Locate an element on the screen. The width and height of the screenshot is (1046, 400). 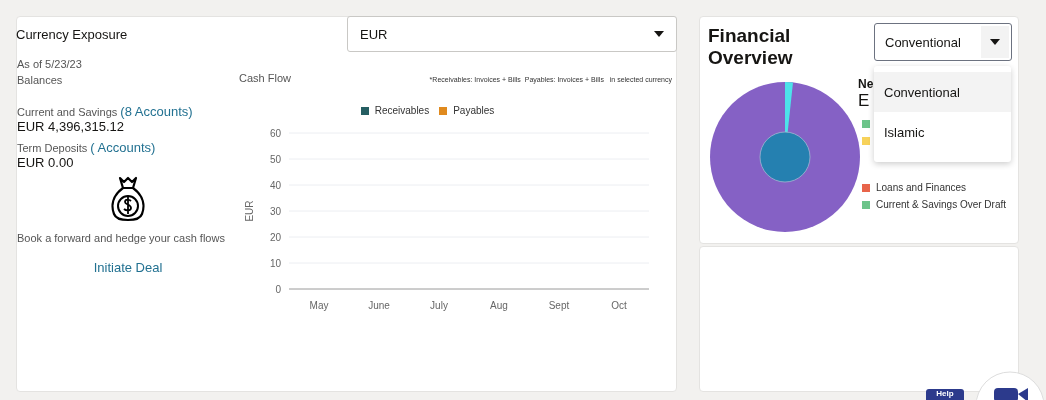
account-label: Term Deposits is located at coordinates (53, 148).